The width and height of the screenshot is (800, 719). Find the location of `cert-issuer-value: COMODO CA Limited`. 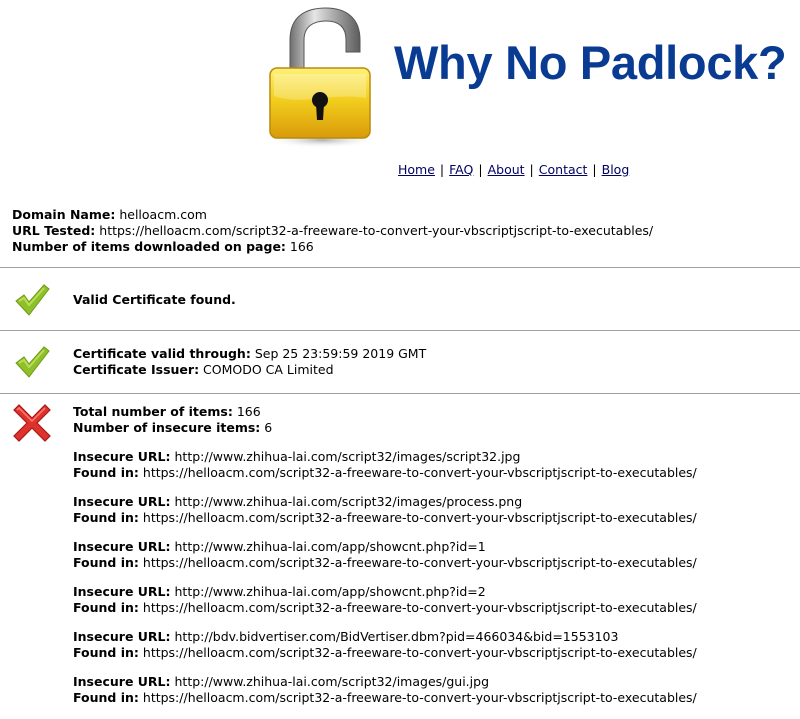

cert-issuer-value: COMODO CA Limited is located at coordinates (268, 369).